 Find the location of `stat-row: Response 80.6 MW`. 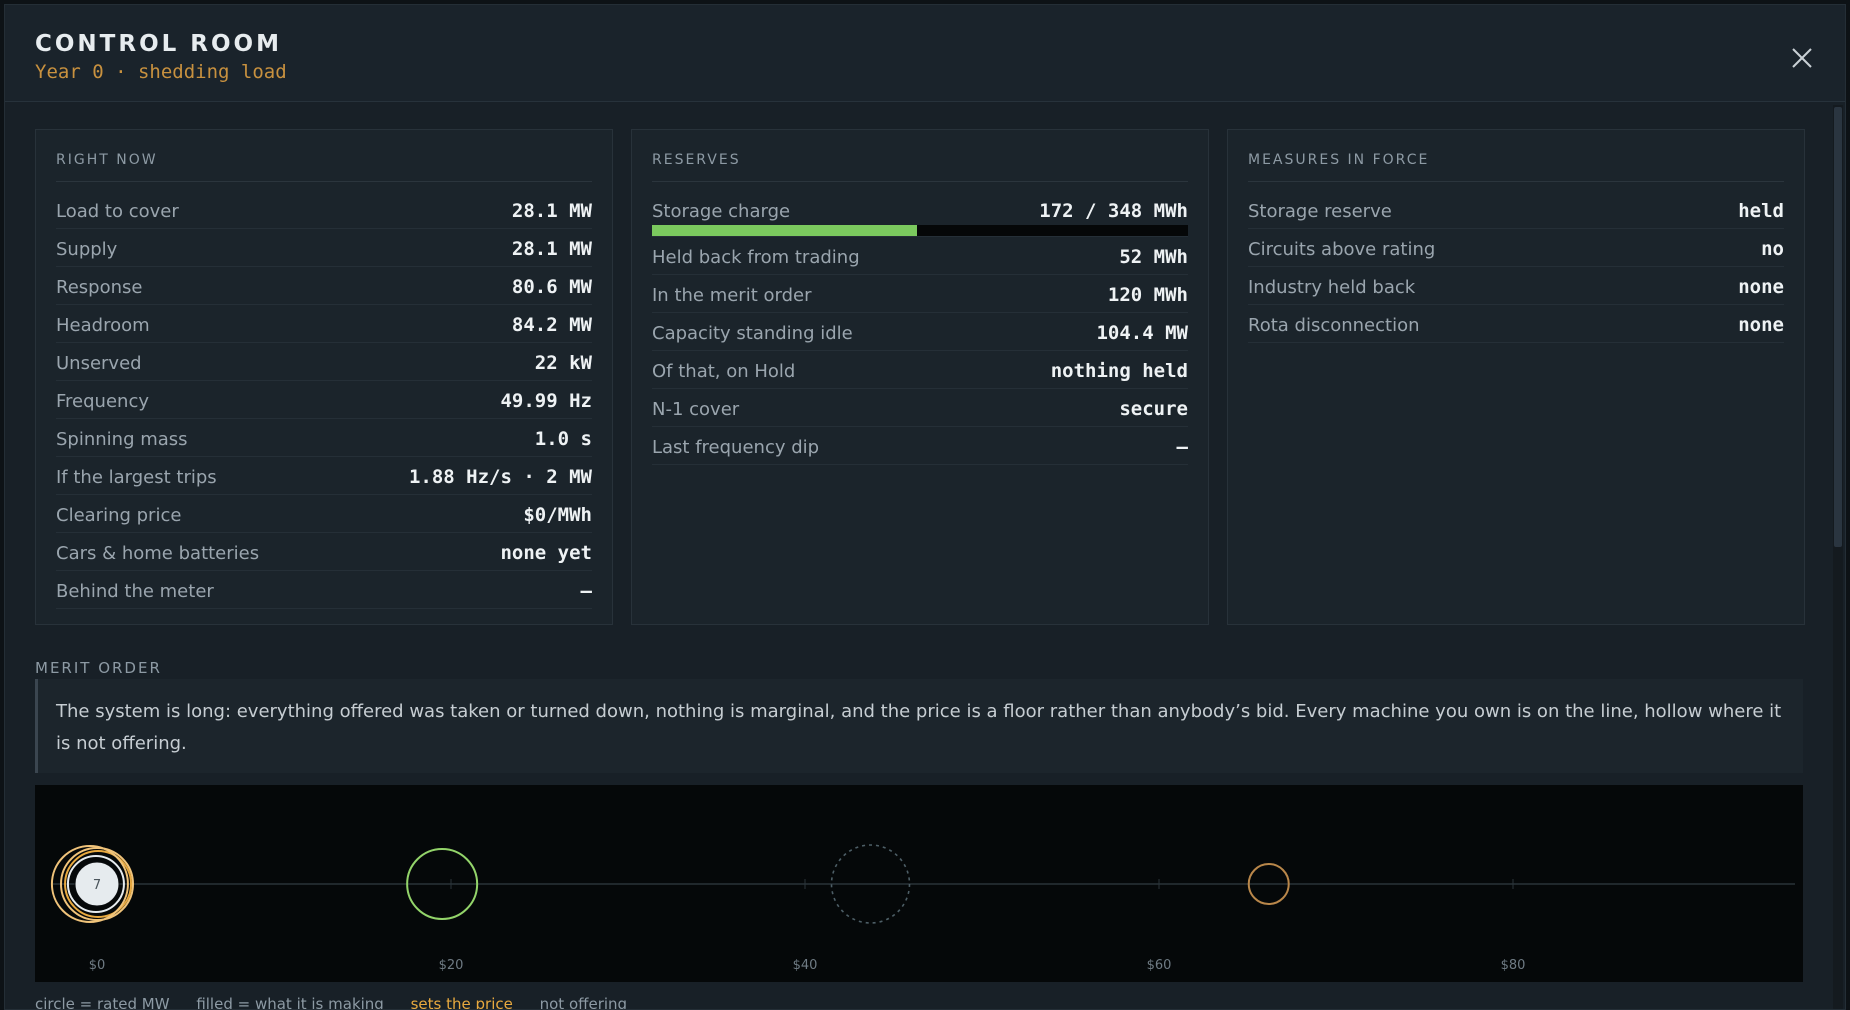

stat-row: Response 80.6 MW is located at coordinates (324, 286).